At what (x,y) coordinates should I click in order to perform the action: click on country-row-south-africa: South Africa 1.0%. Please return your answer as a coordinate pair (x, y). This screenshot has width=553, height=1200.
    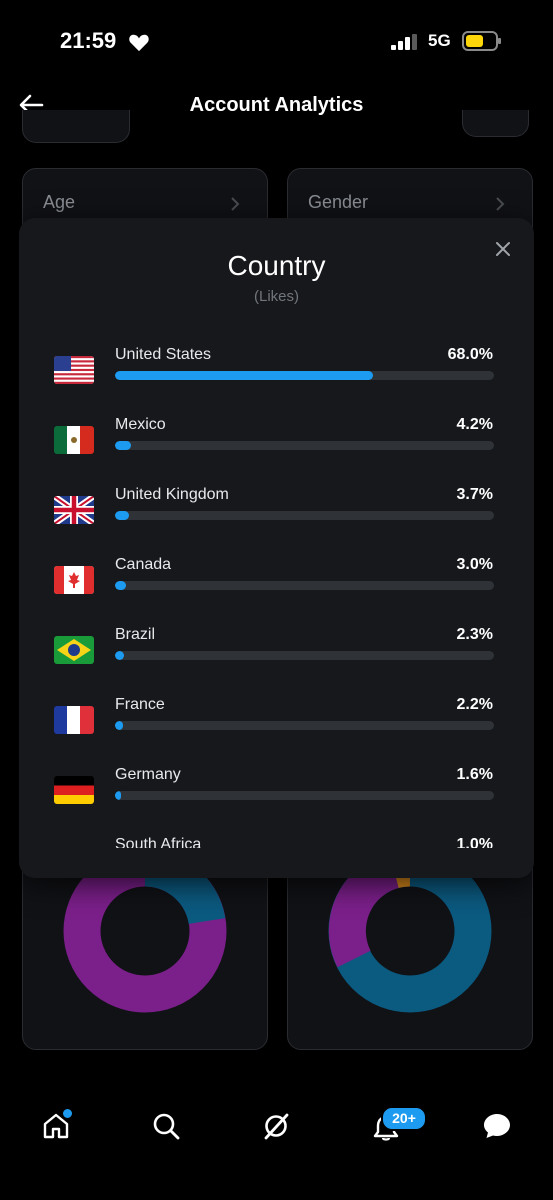
    Looking at the image, I should click on (276, 837).